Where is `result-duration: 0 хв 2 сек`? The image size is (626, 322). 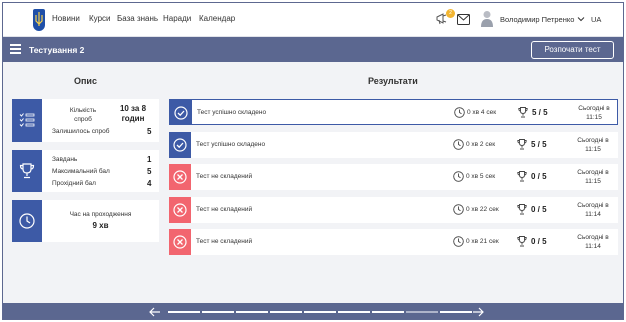
result-duration: 0 хв 2 сек is located at coordinates (481, 144).